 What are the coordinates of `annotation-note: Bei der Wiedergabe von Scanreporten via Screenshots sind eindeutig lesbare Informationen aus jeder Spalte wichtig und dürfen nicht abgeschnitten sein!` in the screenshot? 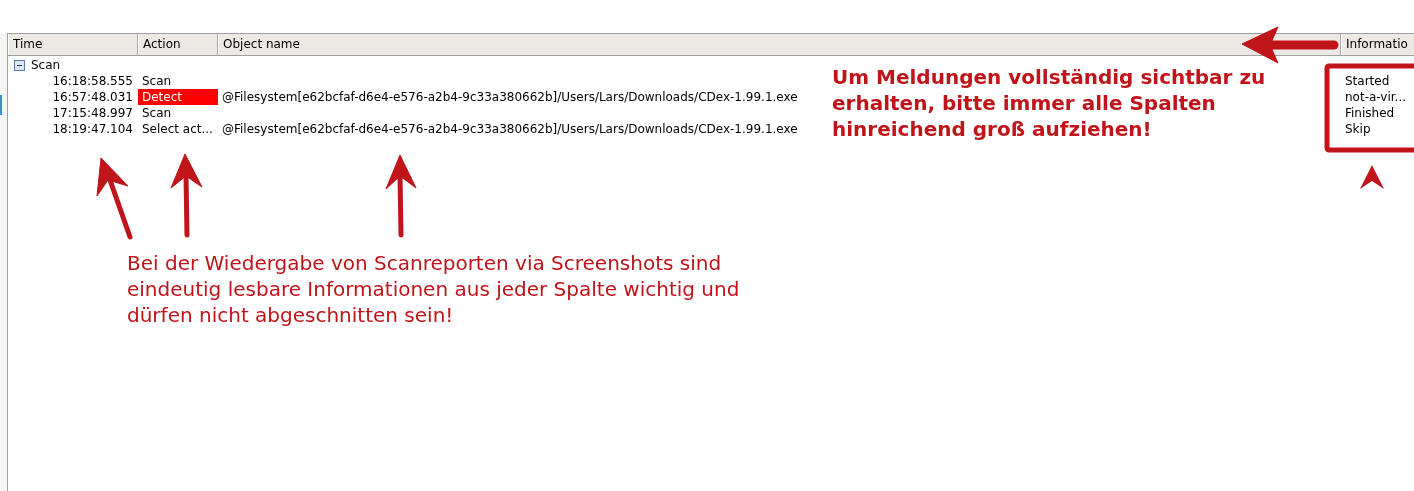 It's located at (434, 289).